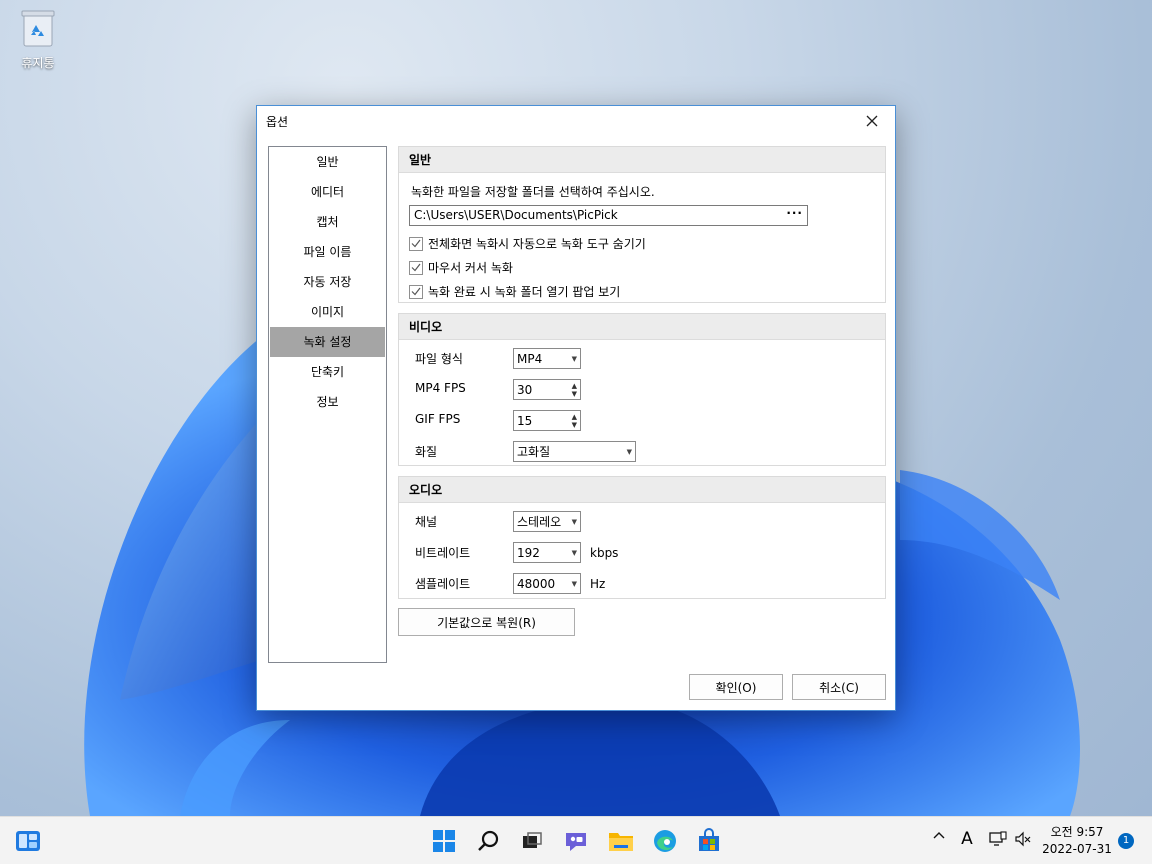 The image size is (1152, 864). Describe the element at coordinates (327, 192) in the screenshot. I see `nav-item-editor: 에디터` at that location.